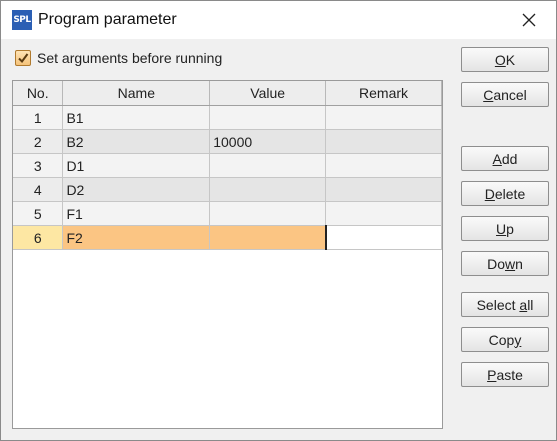 Image resolution: width=557 pixels, height=441 pixels. What do you see at coordinates (278, 20) in the screenshot?
I see `title-bar: SPL Program parameter` at bounding box center [278, 20].